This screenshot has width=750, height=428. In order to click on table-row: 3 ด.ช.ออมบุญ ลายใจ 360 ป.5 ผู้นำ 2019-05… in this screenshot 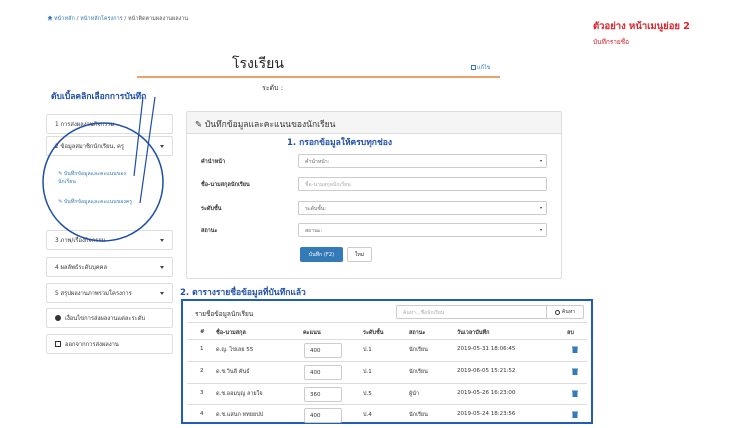, I will do `click(387, 393)`.